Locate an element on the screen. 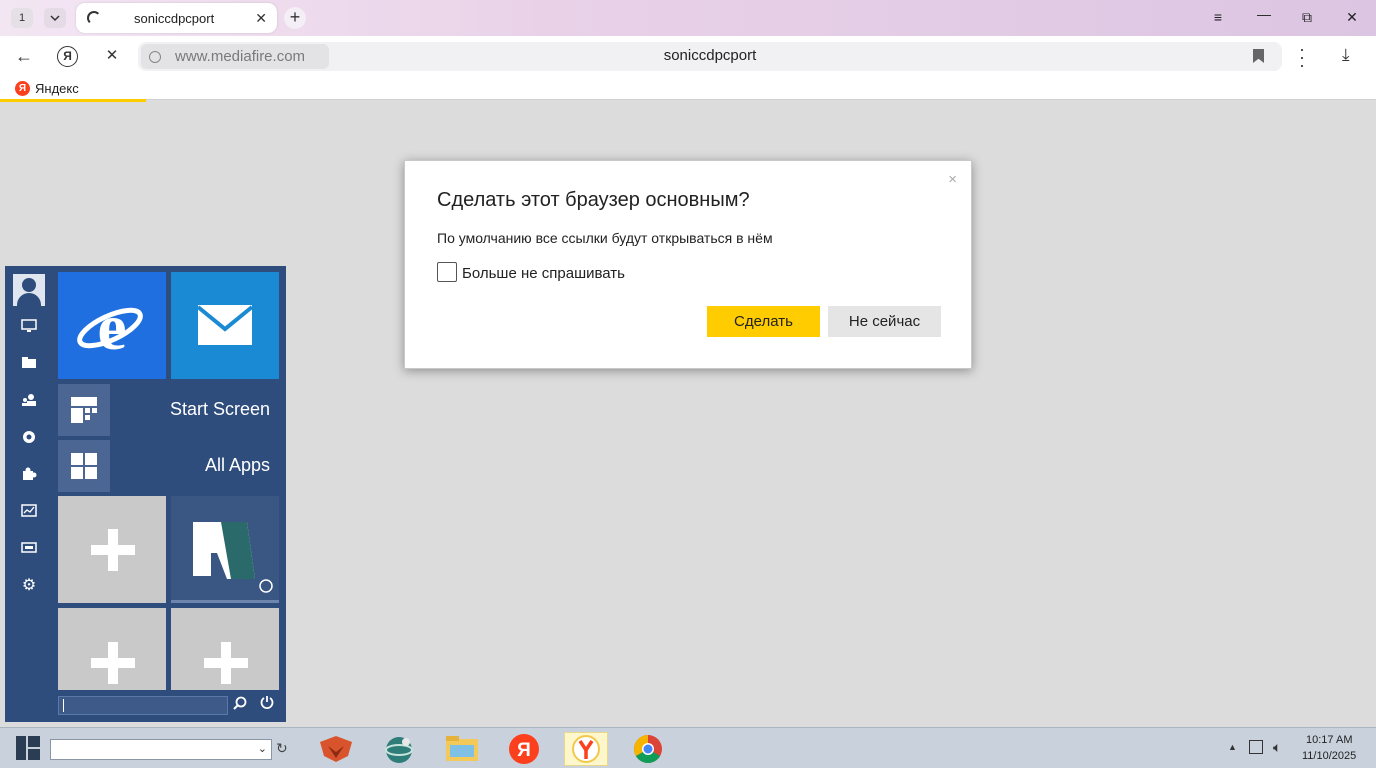  network-icon is located at coordinates (29, 438).